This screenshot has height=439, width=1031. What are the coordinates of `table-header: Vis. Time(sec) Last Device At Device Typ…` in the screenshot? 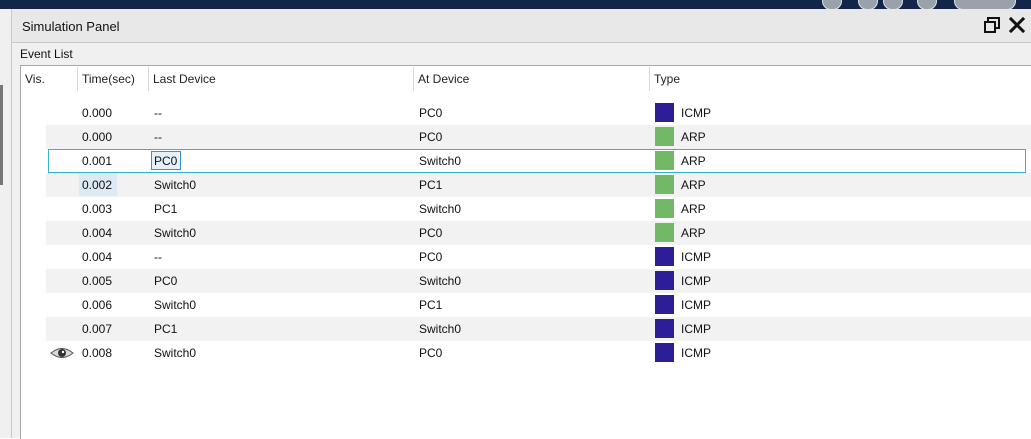 It's located at (526, 79).